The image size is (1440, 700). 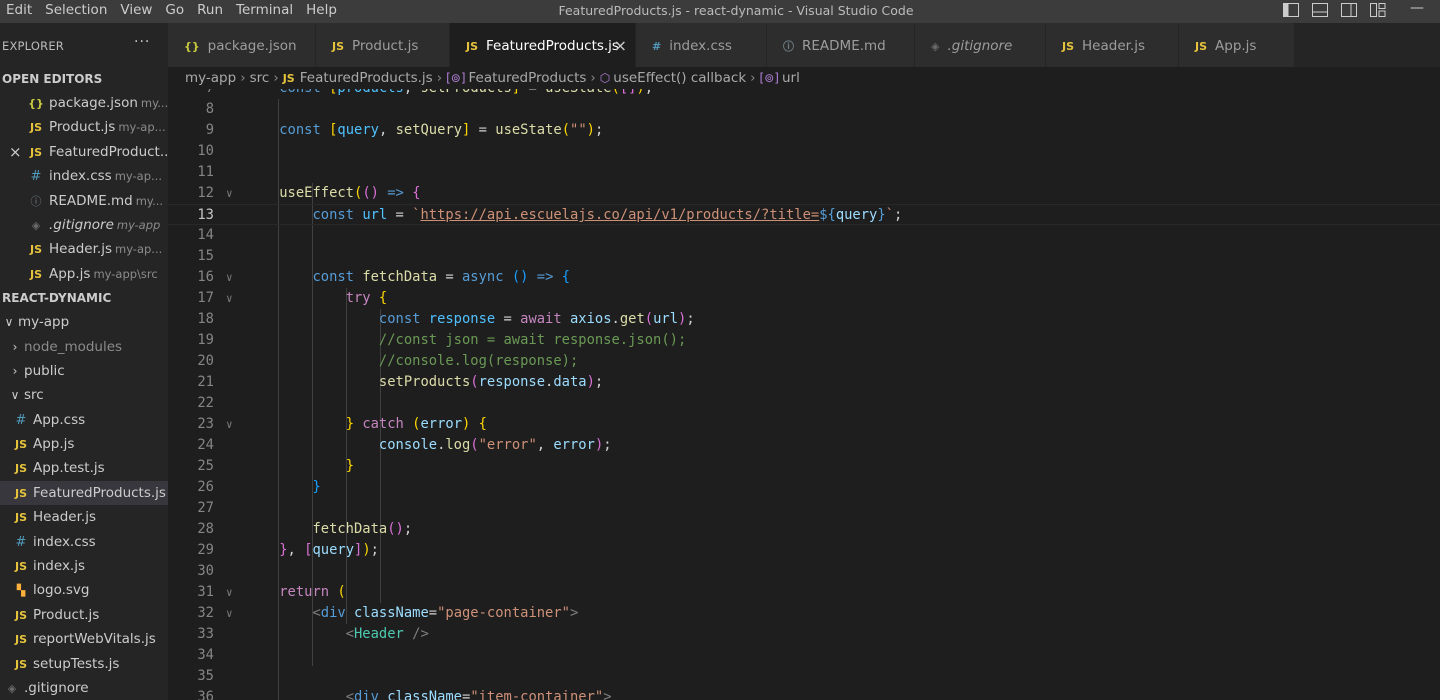 What do you see at coordinates (84, 444) in the screenshot?
I see `file-item: JS App.js` at bounding box center [84, 444].